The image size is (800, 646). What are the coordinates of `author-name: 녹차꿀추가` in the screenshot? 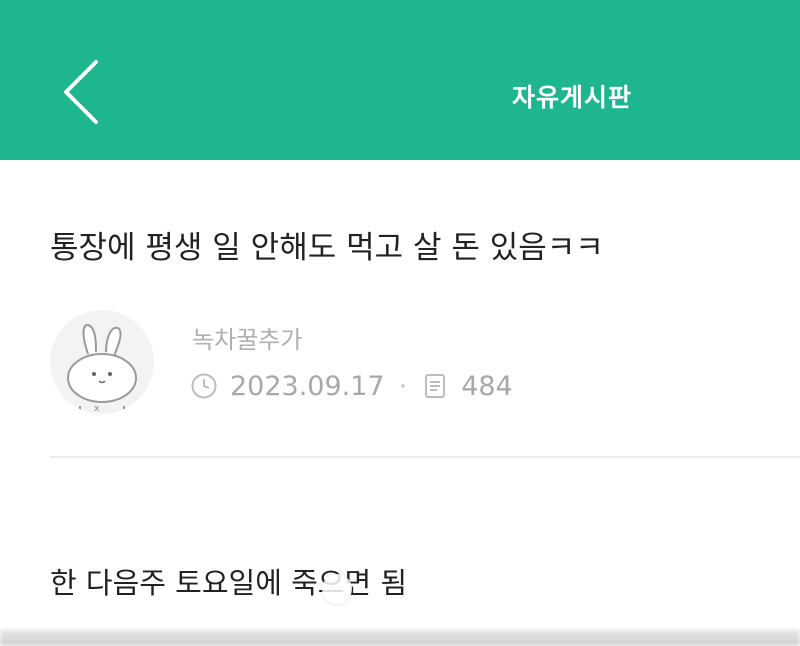 It's located at (247, 337).